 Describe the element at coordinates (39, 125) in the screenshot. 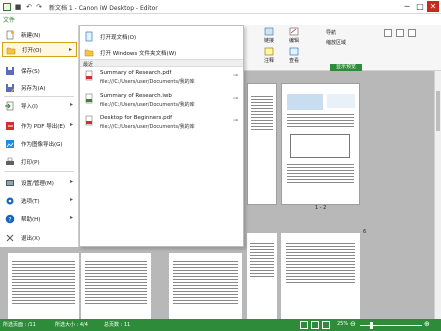

I see `menu-item-export-pdf: 作为 PDF 导出(E) ▸` at that location.